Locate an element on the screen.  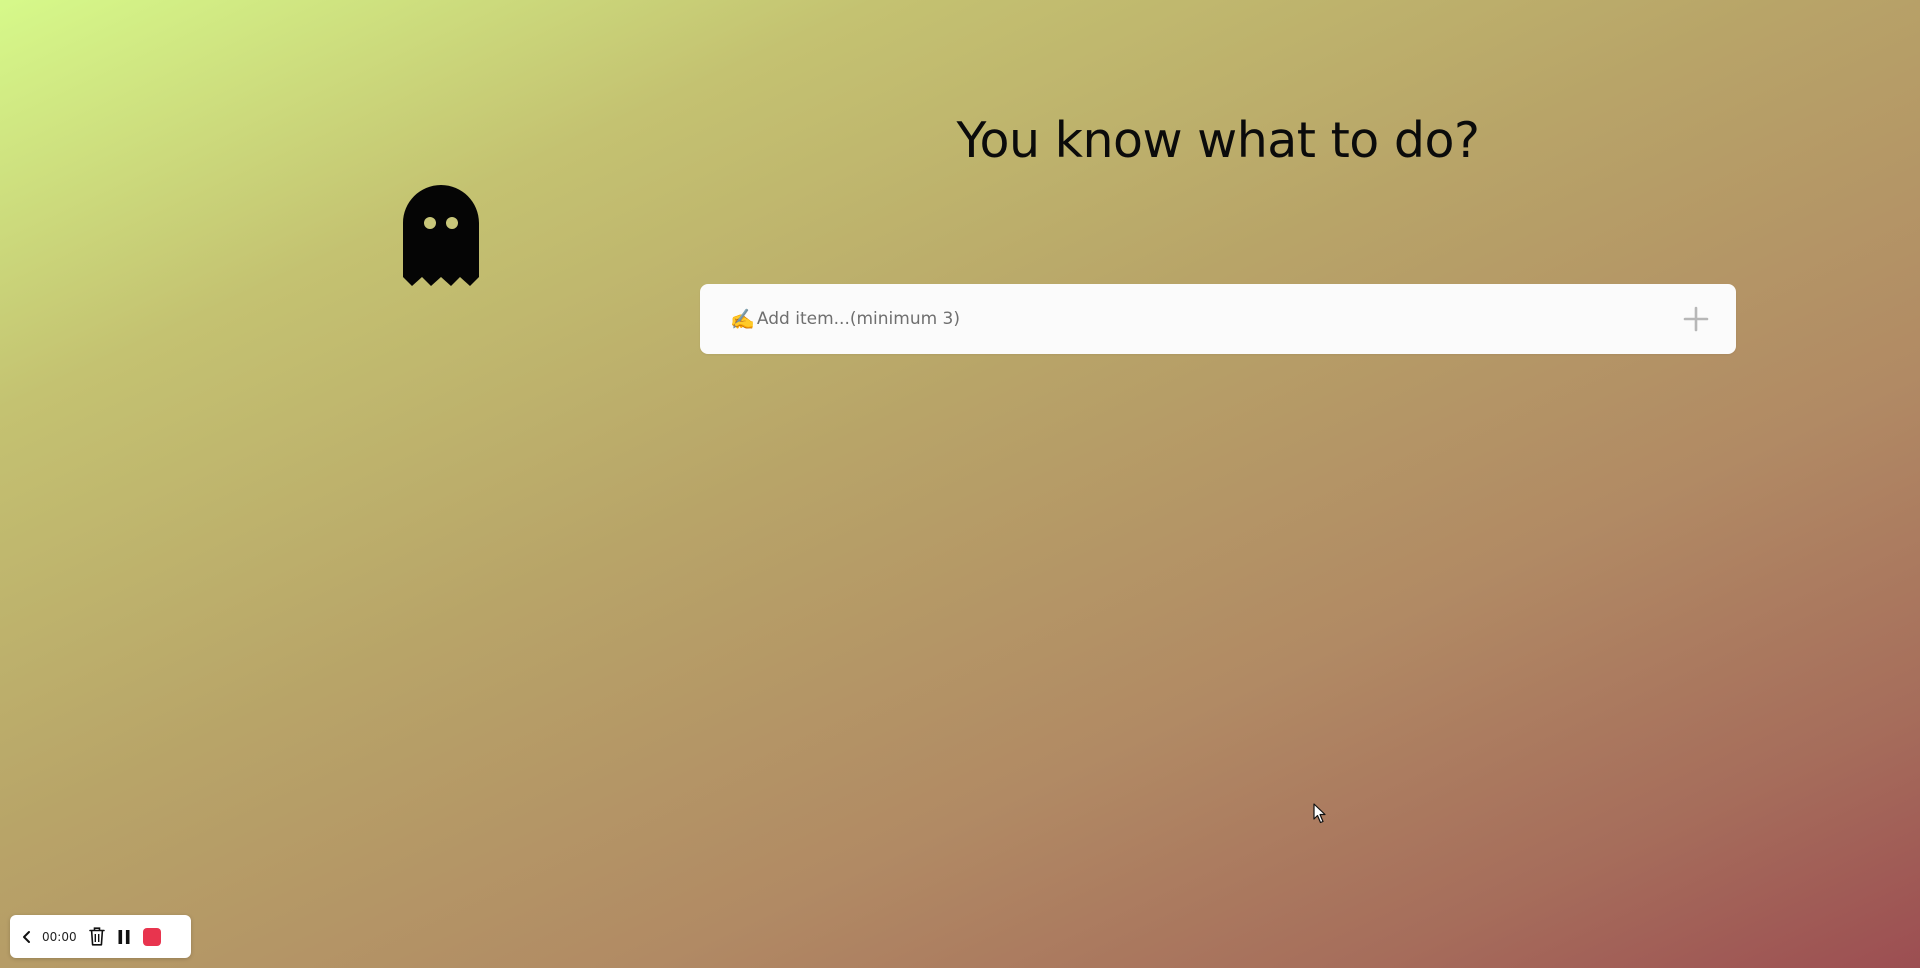
recording-timer: 00:00 is located at coordinates (59, 936).